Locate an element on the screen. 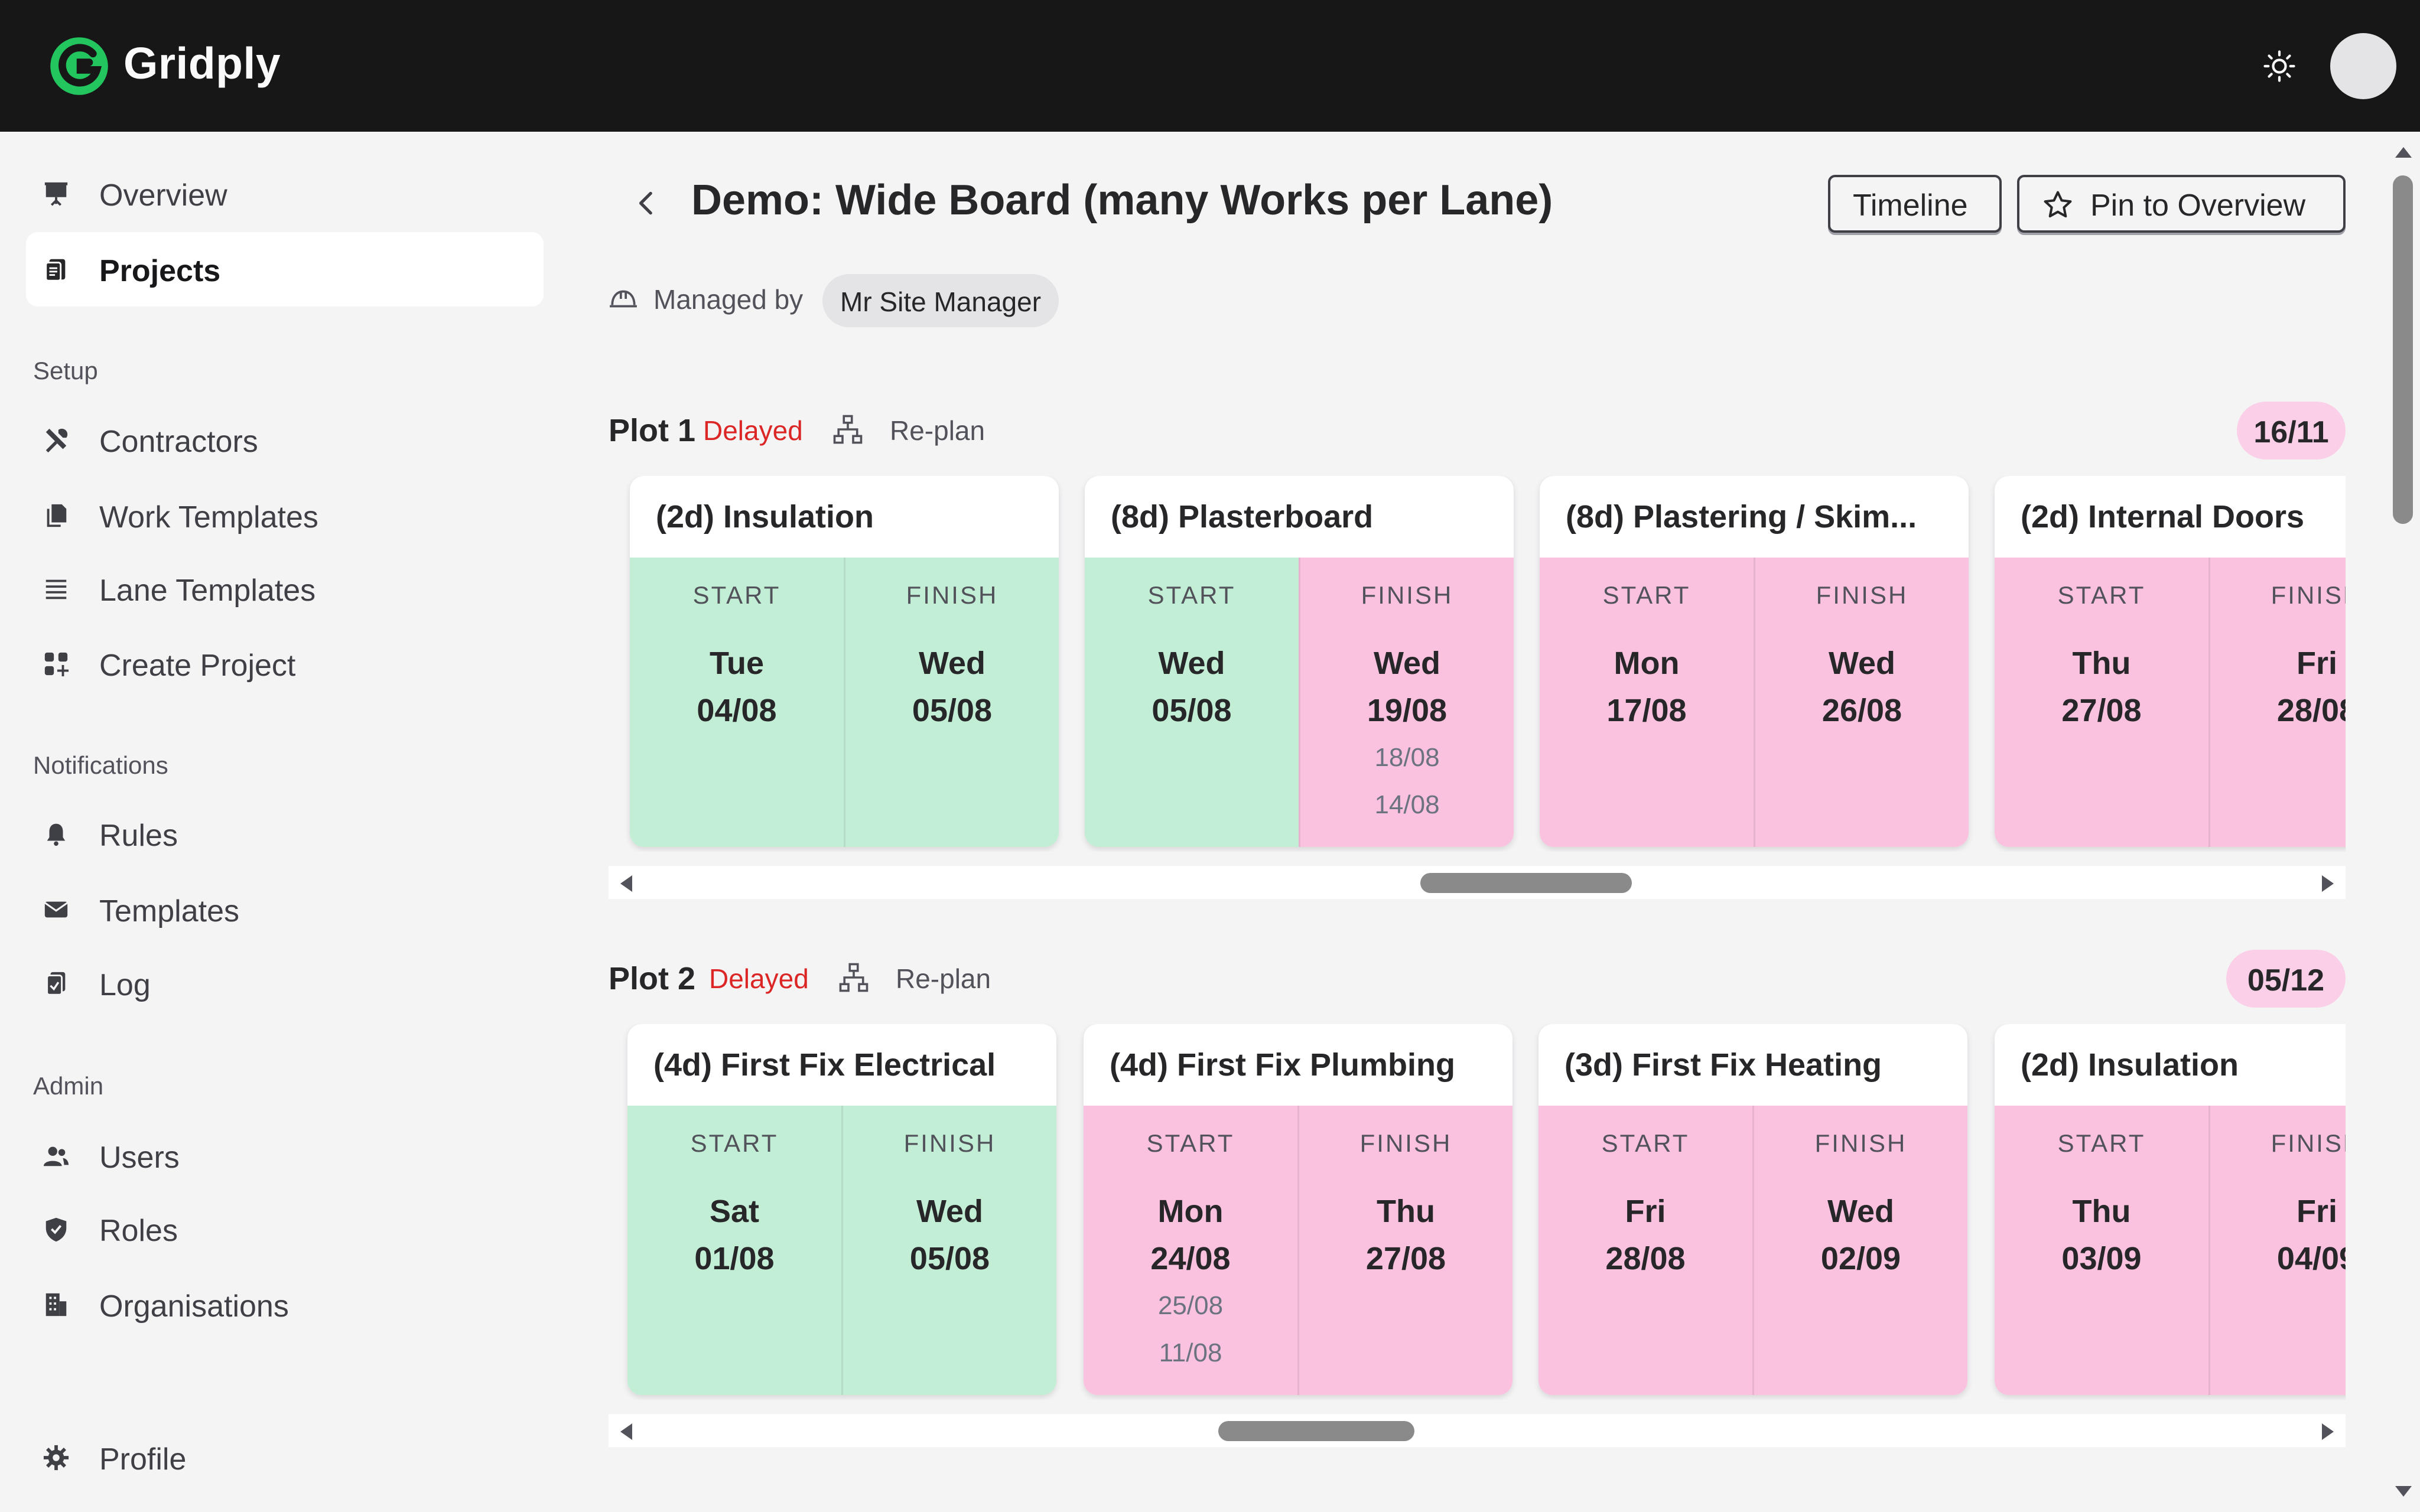  gear-icon is located at coordinates (56, 1458).